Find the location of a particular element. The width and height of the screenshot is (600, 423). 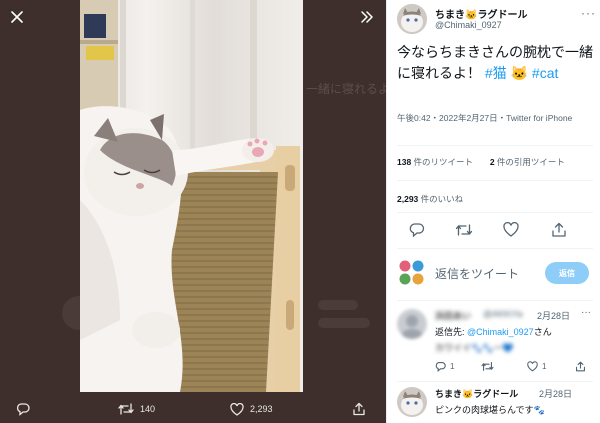

reply-button is located at coordinates (418, 231).